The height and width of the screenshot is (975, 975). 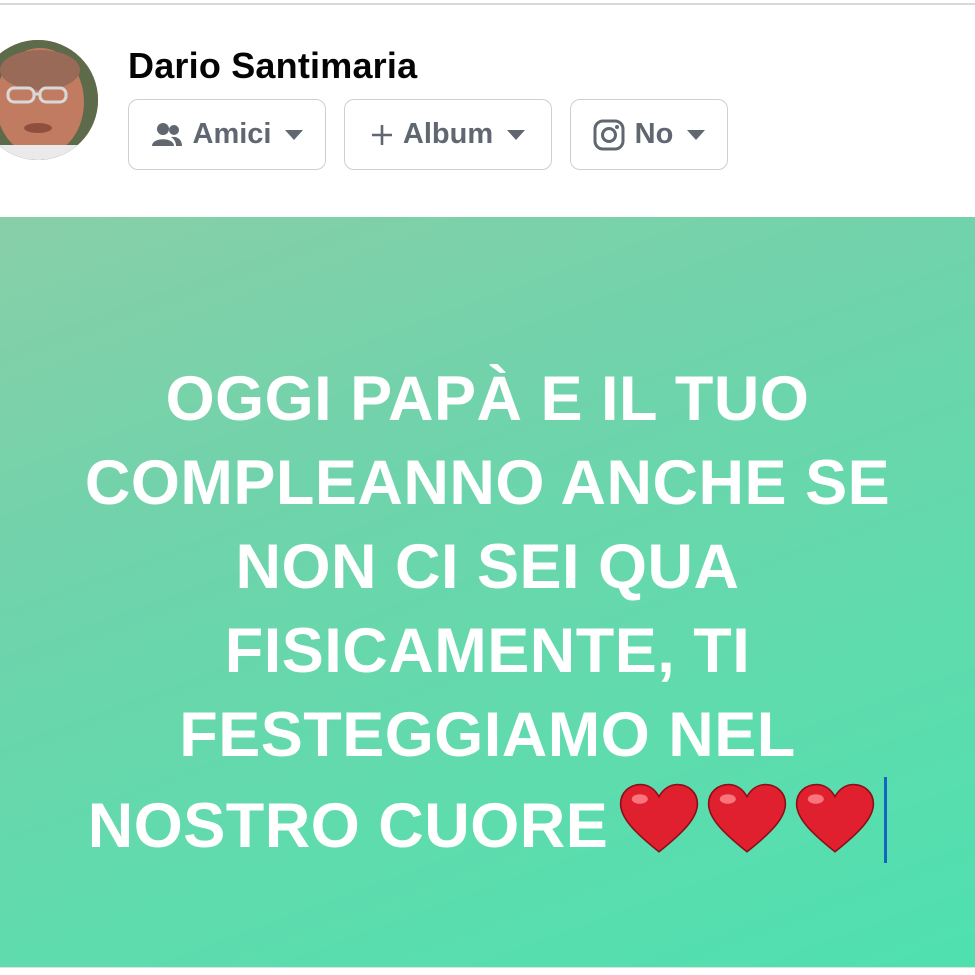 What do you see at coordinates (654, 134) in the screenshot?
I see `instagram-label: No` at bounding box center [654, 134].